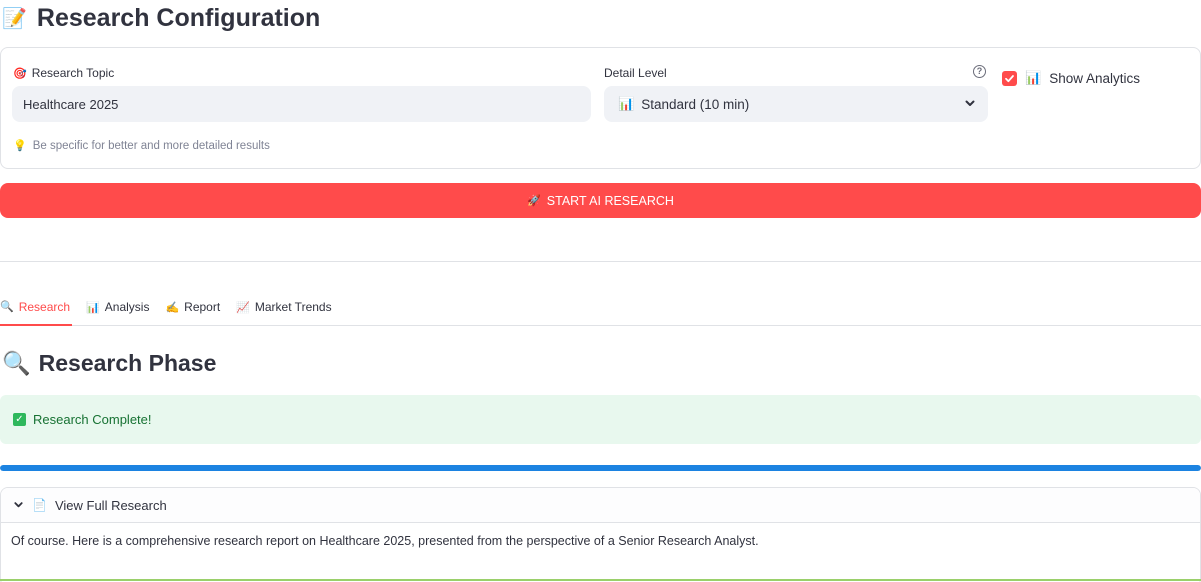 This screenshot has height=582, width=1201. What do you see at coordinates (20, 146) in the screenshot?
I see `light-bulb-icon: 💡` at bounding box center [20, 146].